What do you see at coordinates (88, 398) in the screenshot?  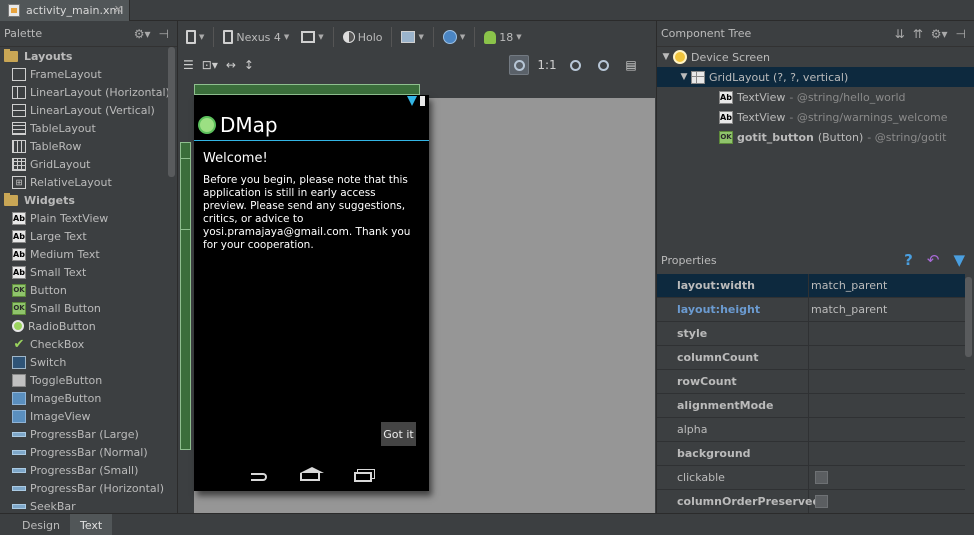 I see `palette-item-imagebutton: ImageButton` at bounding box center [88, 398].